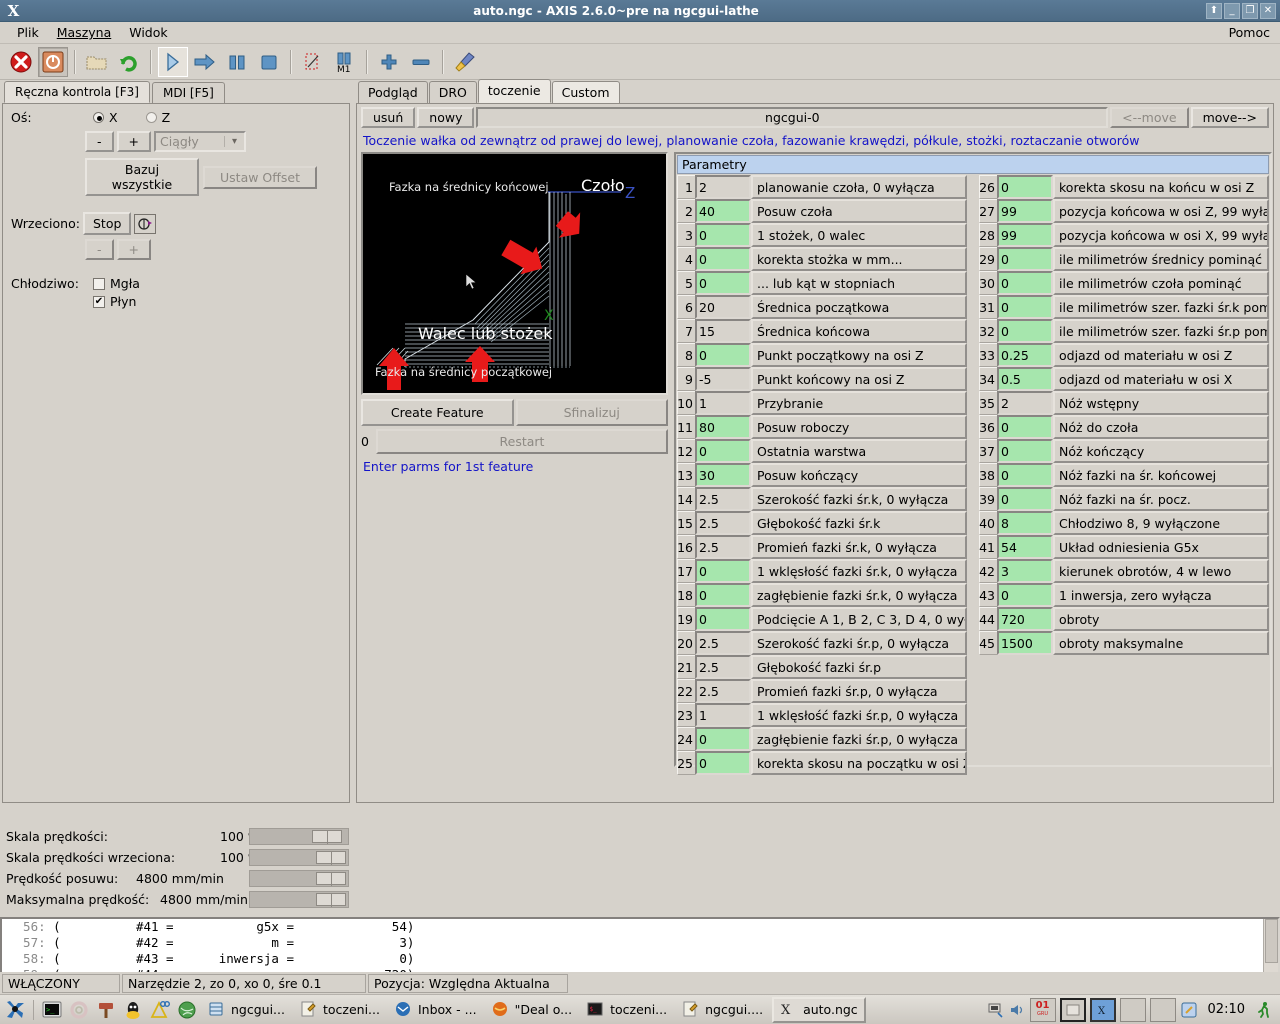  I want to click on spindle-direction-icon, so click(145, 223).